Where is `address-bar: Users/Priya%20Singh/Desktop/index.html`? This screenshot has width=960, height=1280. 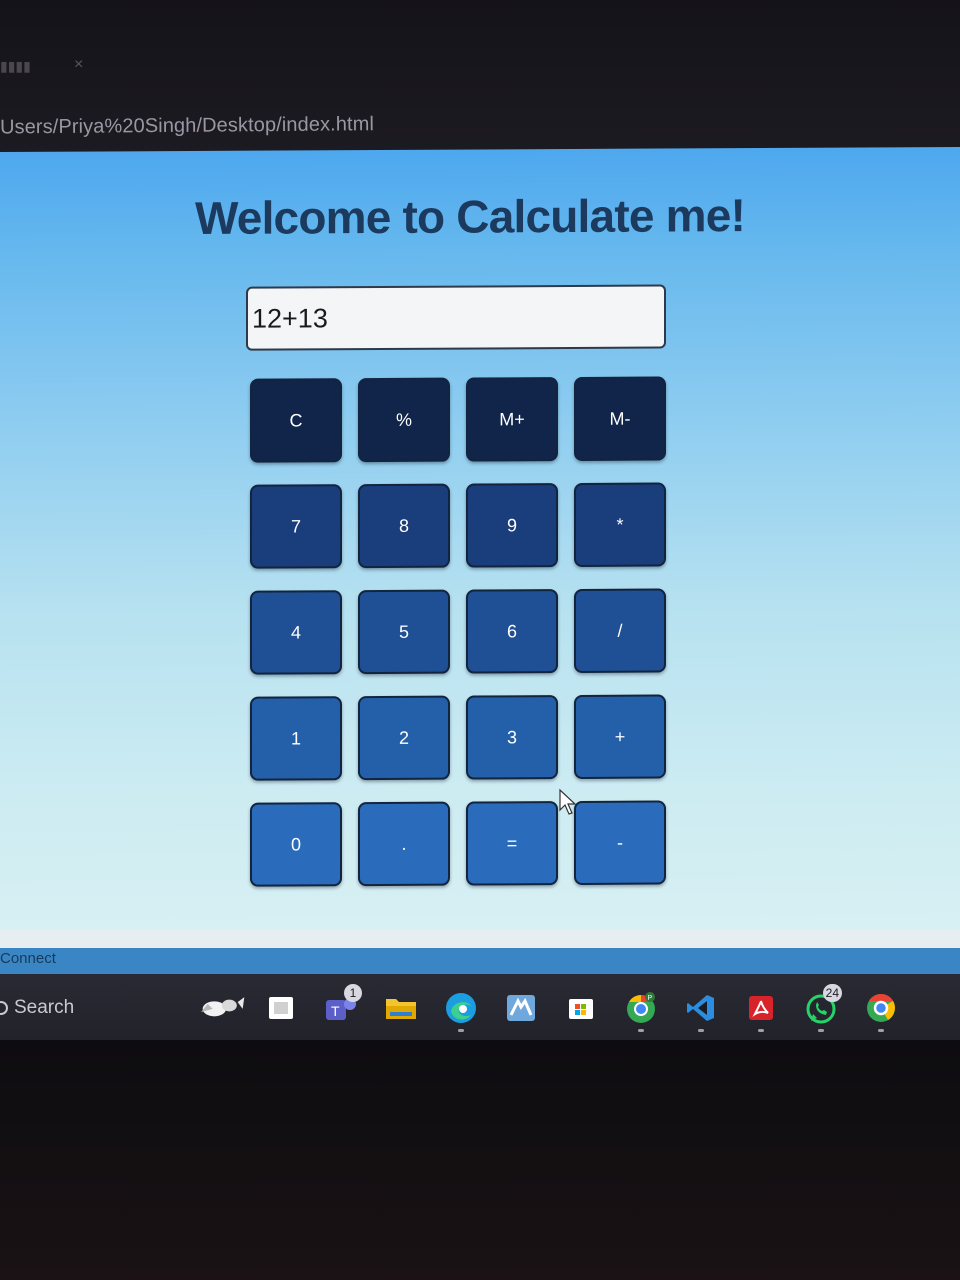 address-bar: Users/Priya%20Singh/Desktop/index.html is located at coordinates (280, 125).